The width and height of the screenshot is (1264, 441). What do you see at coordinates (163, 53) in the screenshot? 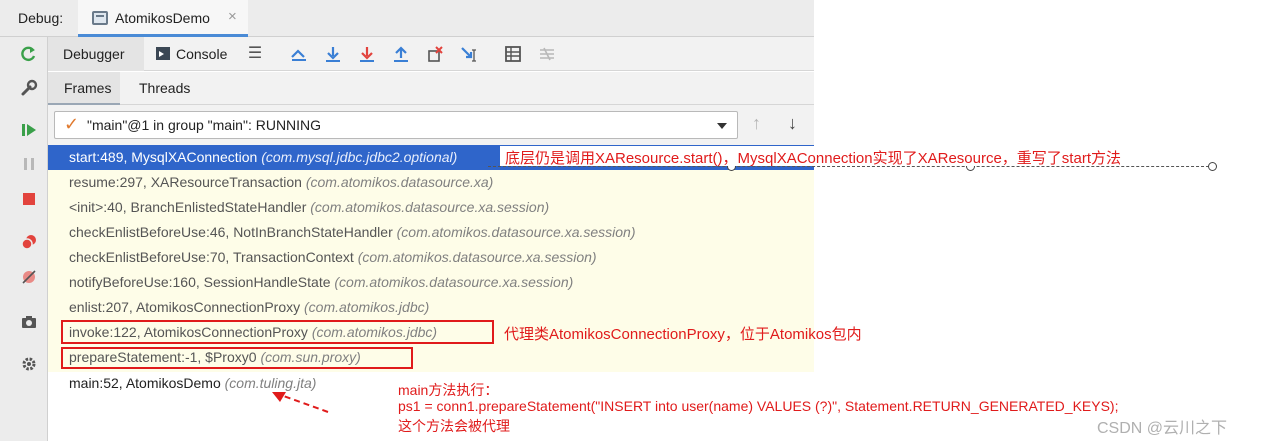
I see `console-icon` at bounding box center [163, 53].